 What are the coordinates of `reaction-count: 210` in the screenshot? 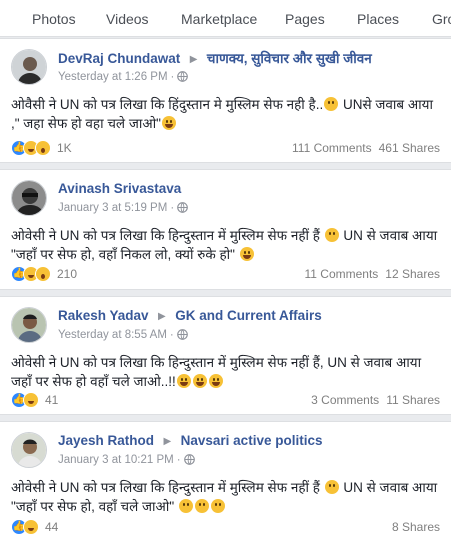 It's located at (67, 274).